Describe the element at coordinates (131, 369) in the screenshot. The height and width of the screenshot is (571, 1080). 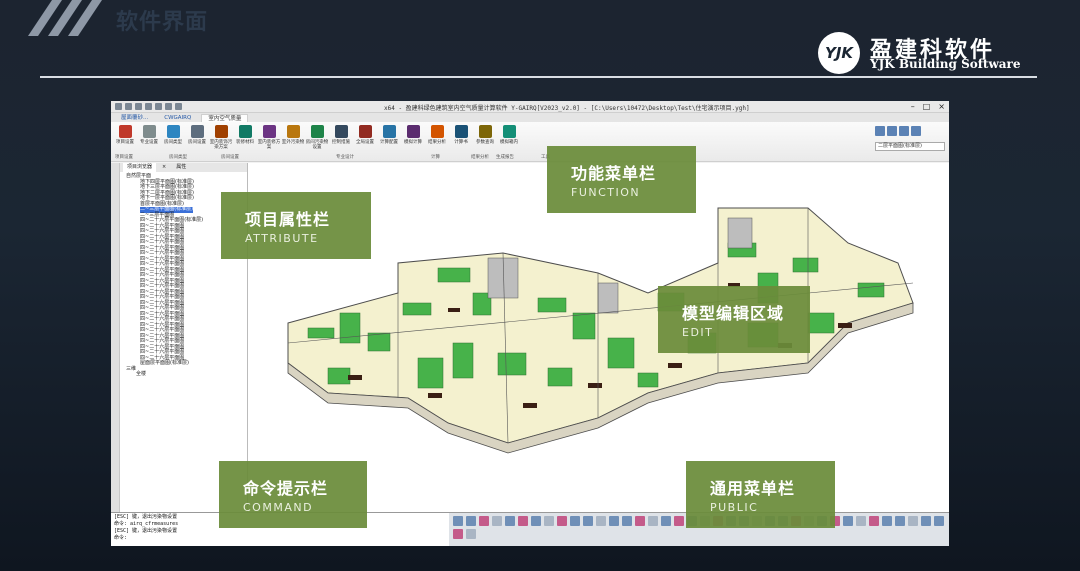
I see `tree-item: 三维` at that location.